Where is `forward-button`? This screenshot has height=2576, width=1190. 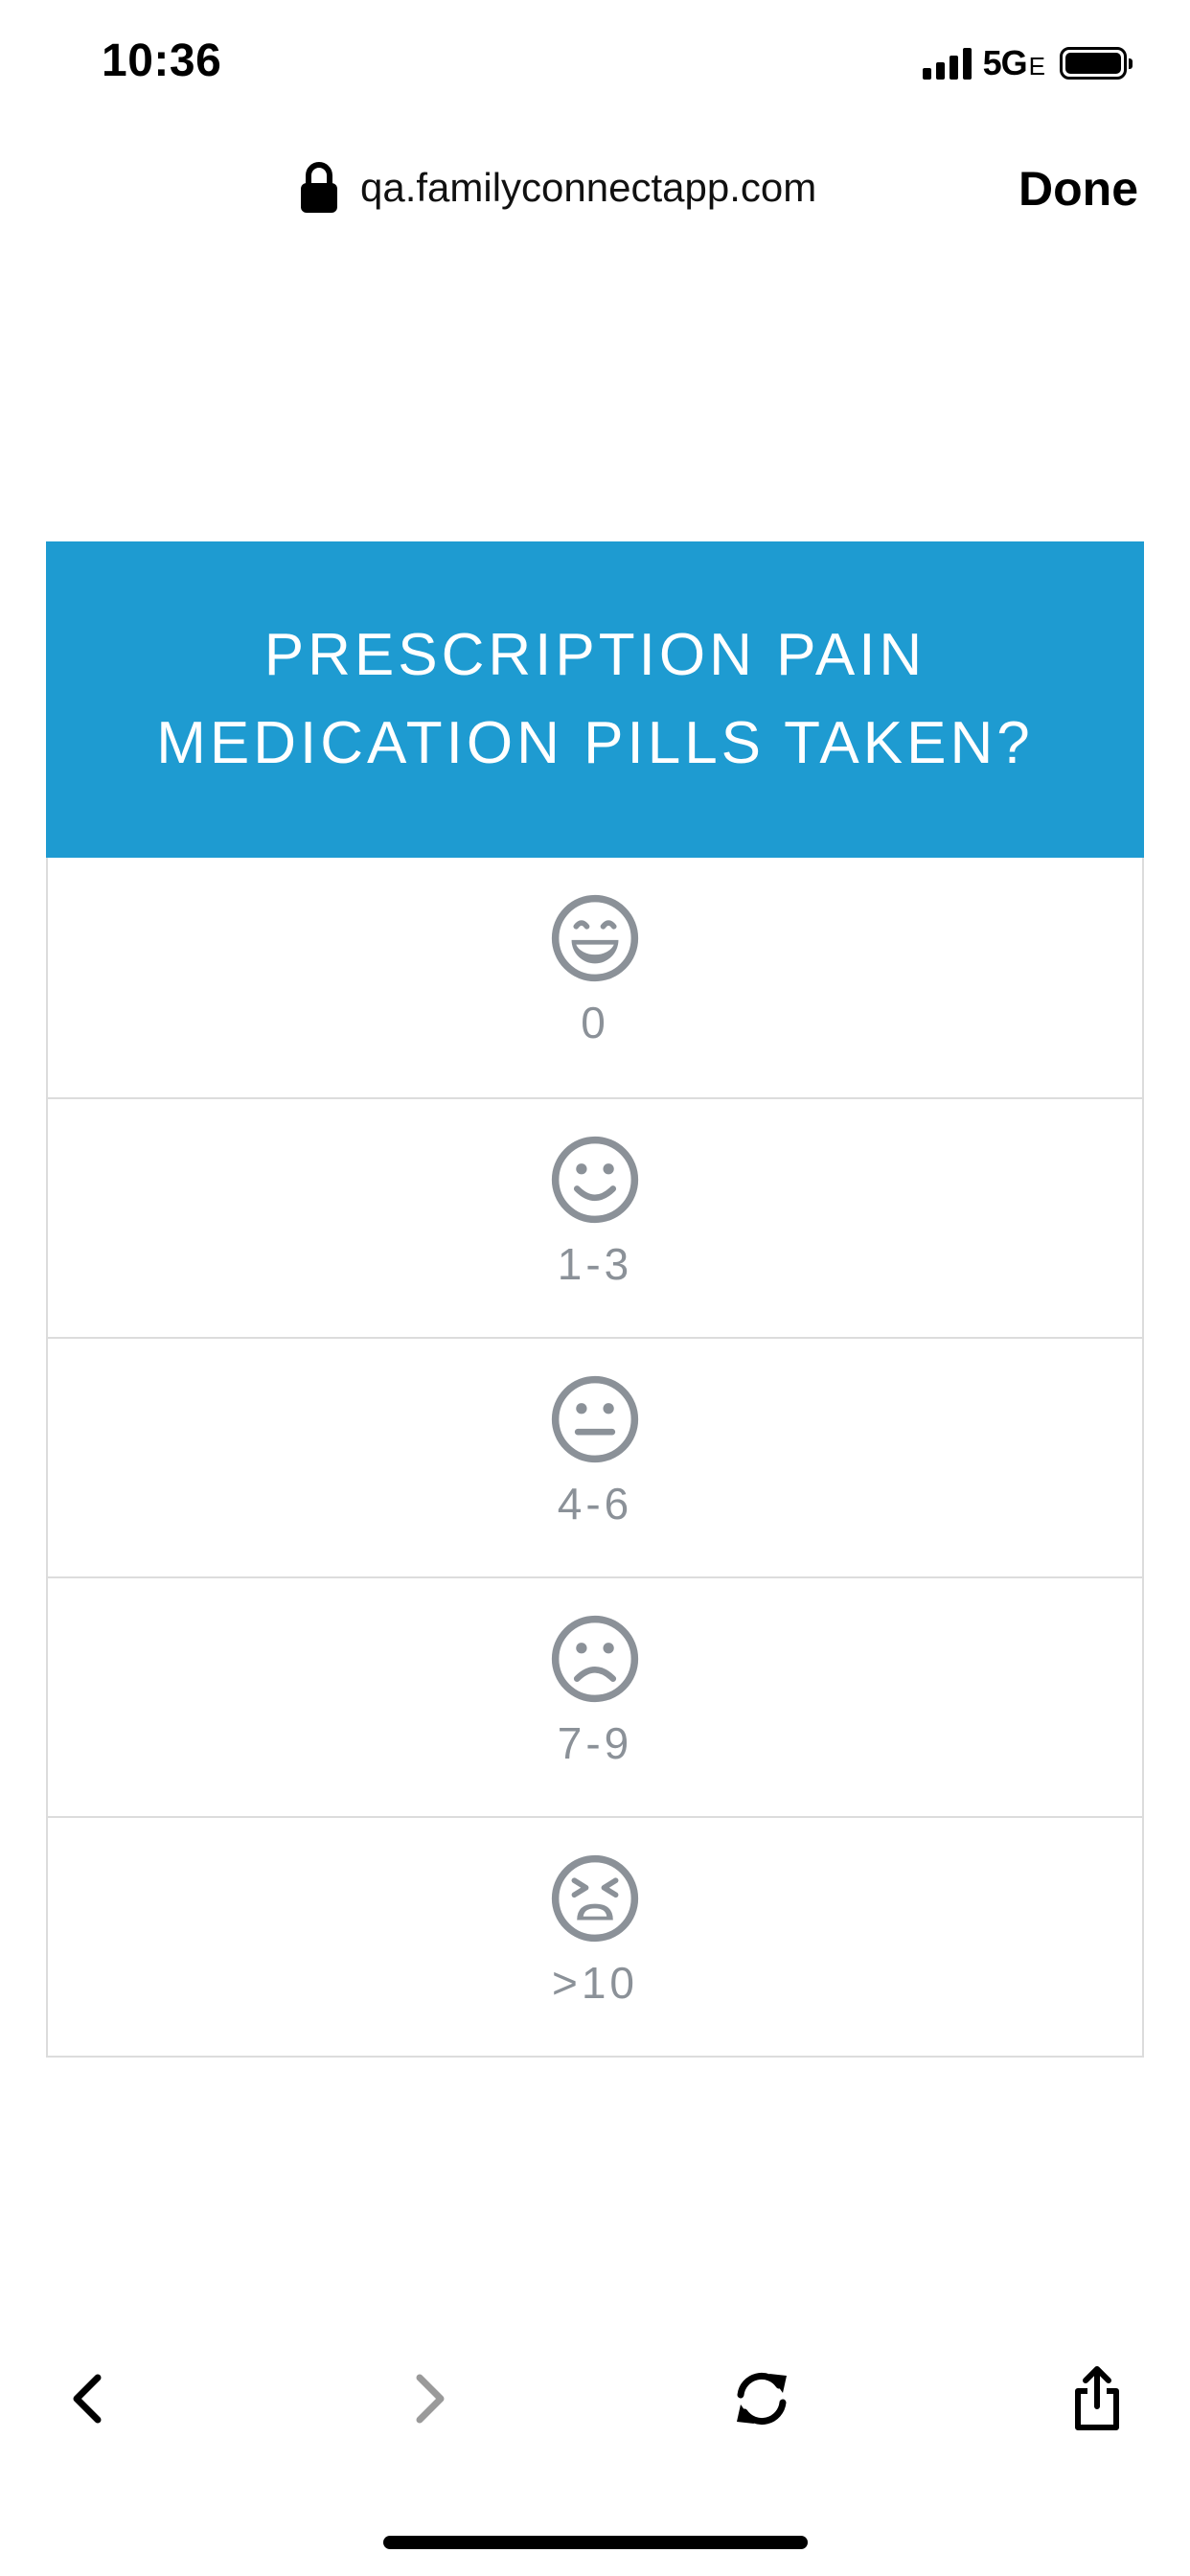
forward-button is located at coordinates (428, 2399).